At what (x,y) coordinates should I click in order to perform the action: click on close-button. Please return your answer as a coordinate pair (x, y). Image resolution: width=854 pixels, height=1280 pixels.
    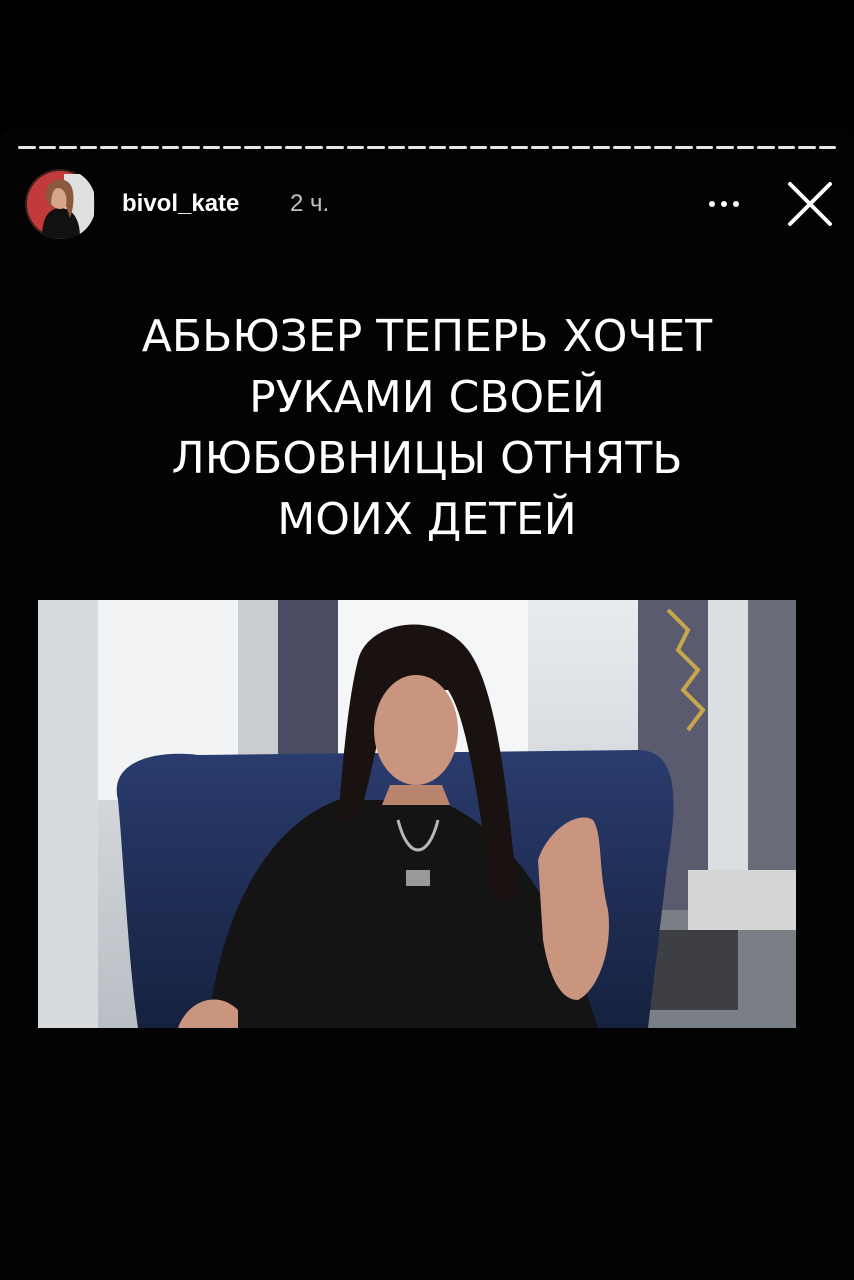
    Looking at the image, I should click on (810, 204).